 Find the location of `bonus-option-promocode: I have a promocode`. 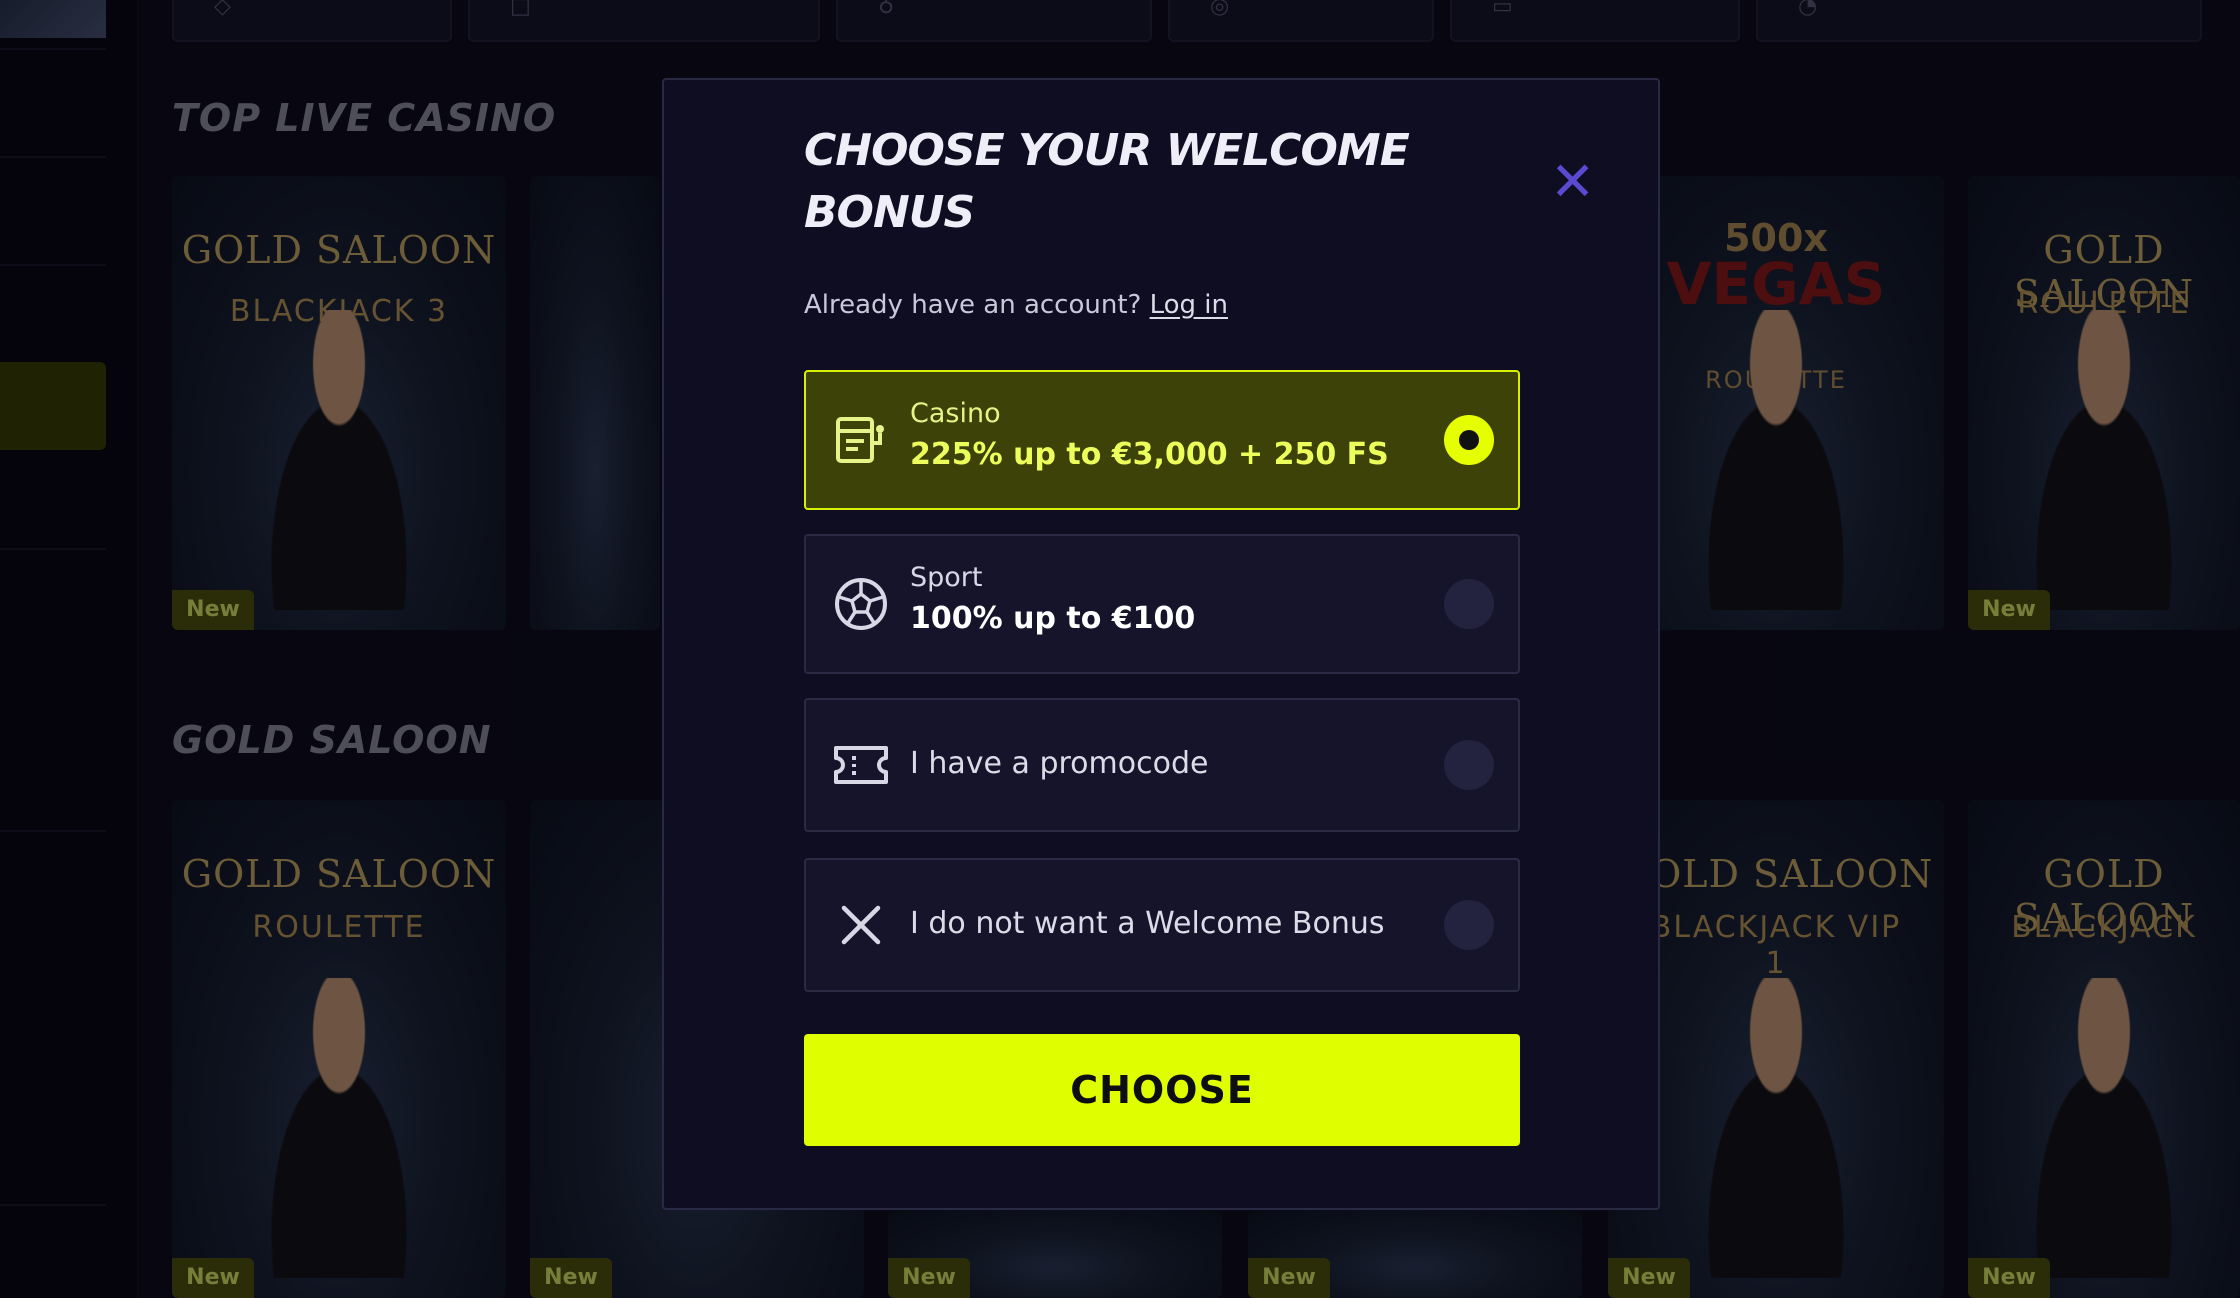

bonus-option-promocode: I have a promocode is located at coordinates (1162, 765).